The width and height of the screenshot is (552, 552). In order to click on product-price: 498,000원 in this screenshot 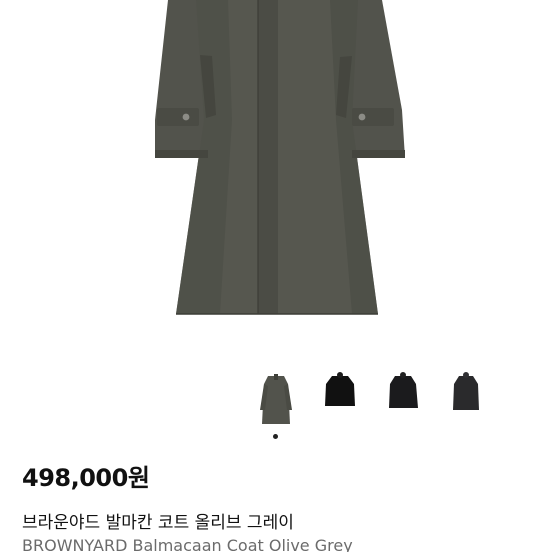, I will do `click(86, 478)`.